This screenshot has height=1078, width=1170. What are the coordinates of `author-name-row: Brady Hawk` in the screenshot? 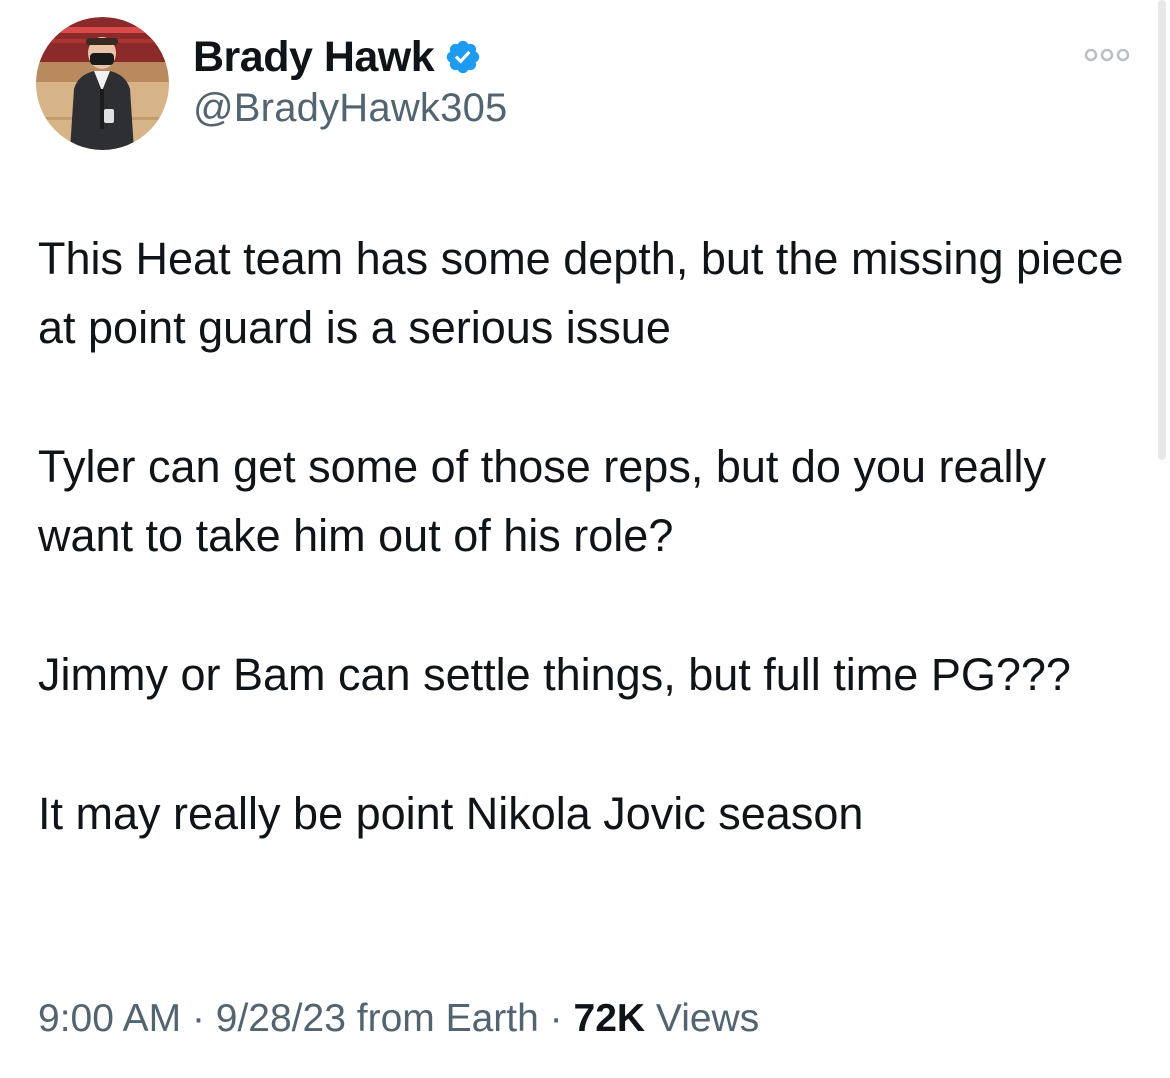 It's located at (337, 57).